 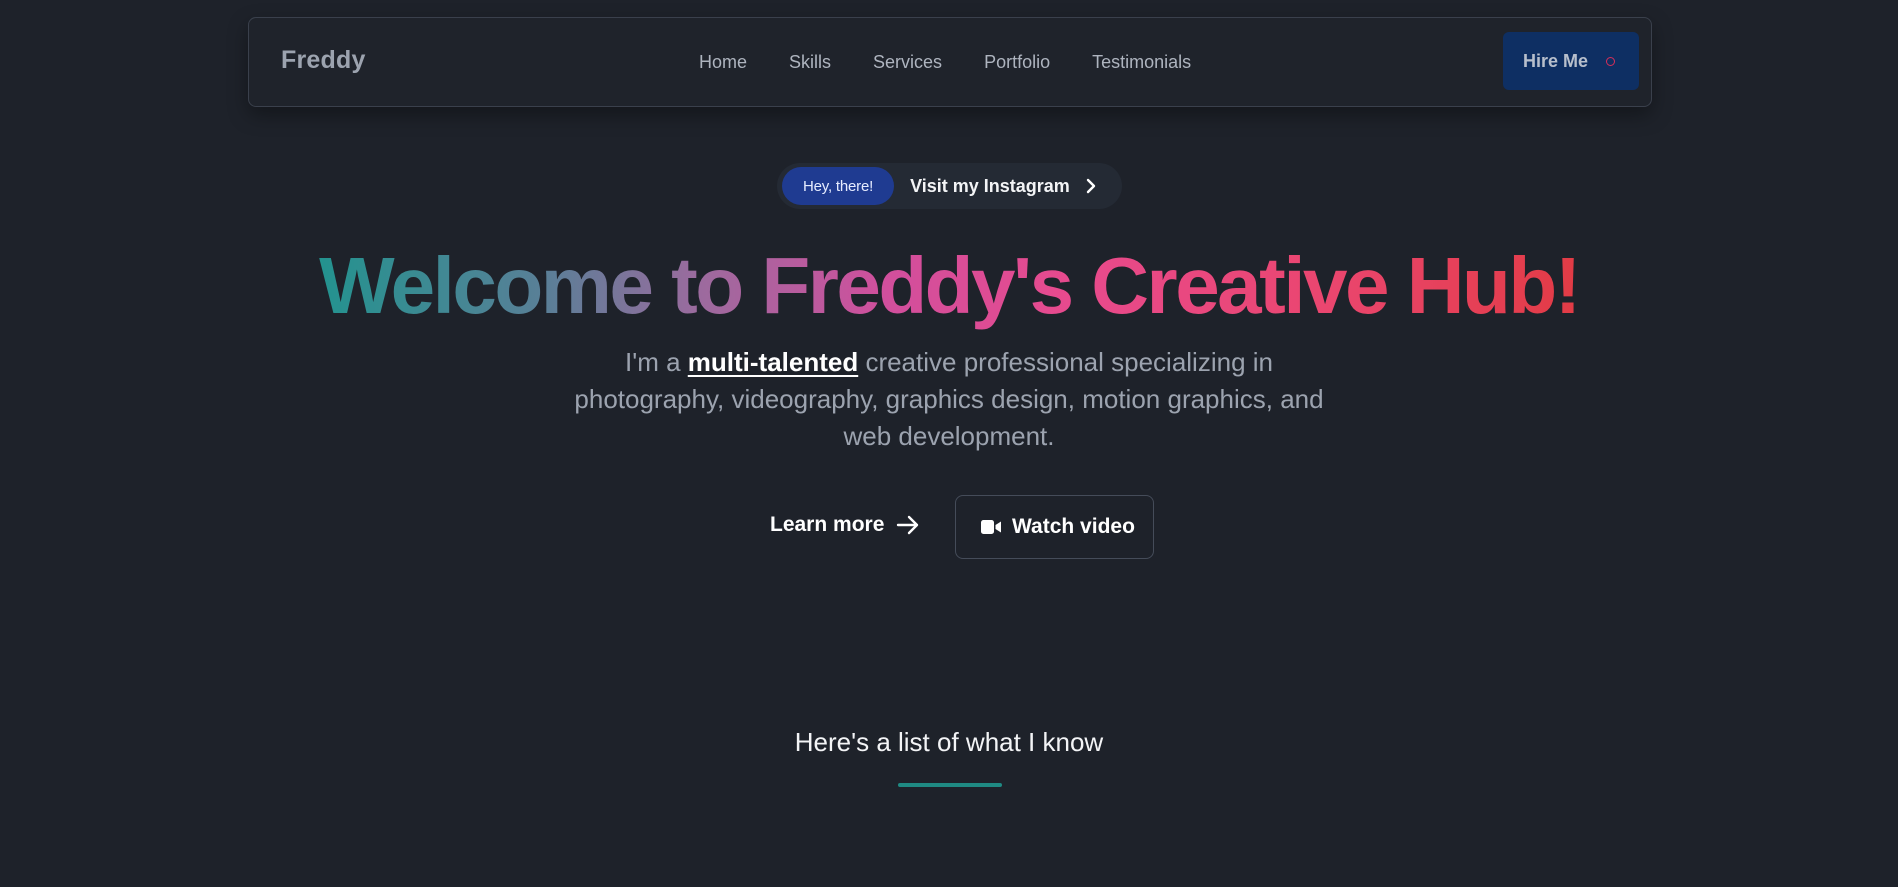 I want to click on learn-more-button: Learn more, so click(x=845, y=525).